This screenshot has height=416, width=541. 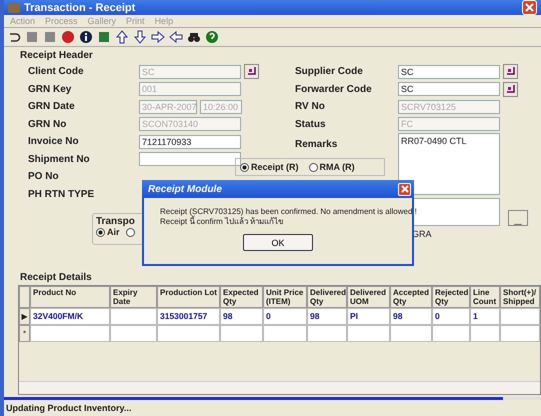 What do you see at coordinates (310, 106) in the screenshot?
I see `field-label: RV No` at bounding box center [310, 106].